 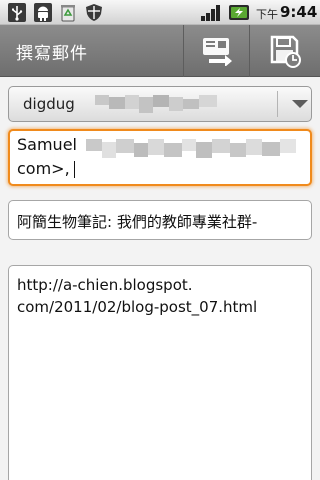 I want to click on to-recipient-tail: com>,, so click(x=43, y=168).